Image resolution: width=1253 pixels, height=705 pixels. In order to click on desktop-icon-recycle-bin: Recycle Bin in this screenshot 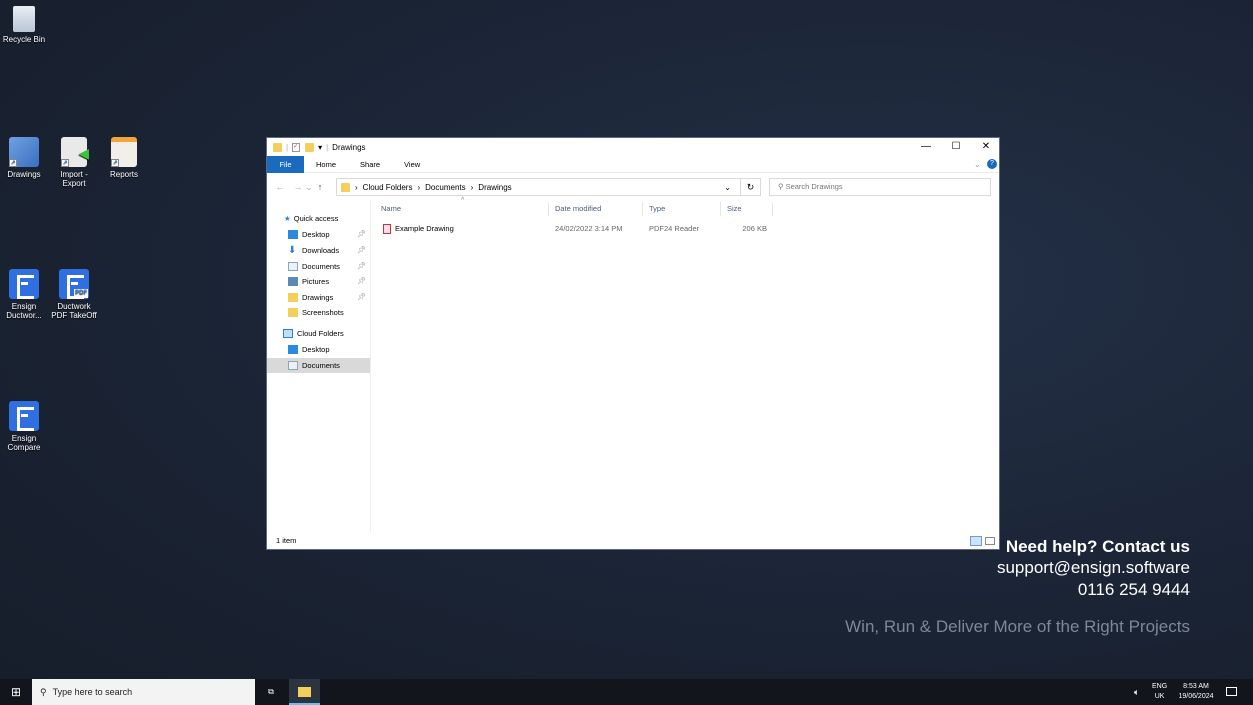, I will do `click(24, 25)`.